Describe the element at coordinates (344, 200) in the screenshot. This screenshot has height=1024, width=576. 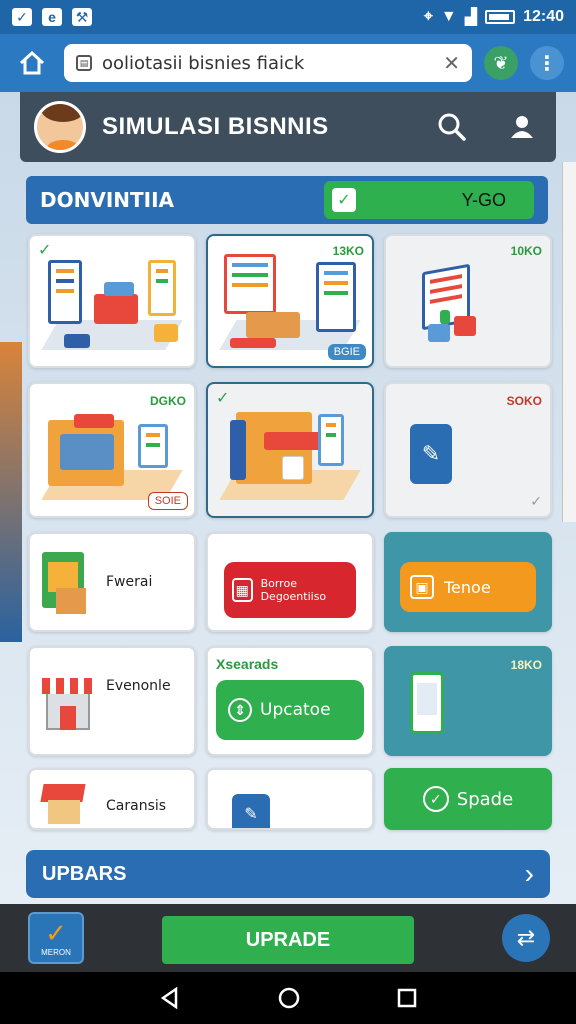
I see `check-icon: ✓` at that location.